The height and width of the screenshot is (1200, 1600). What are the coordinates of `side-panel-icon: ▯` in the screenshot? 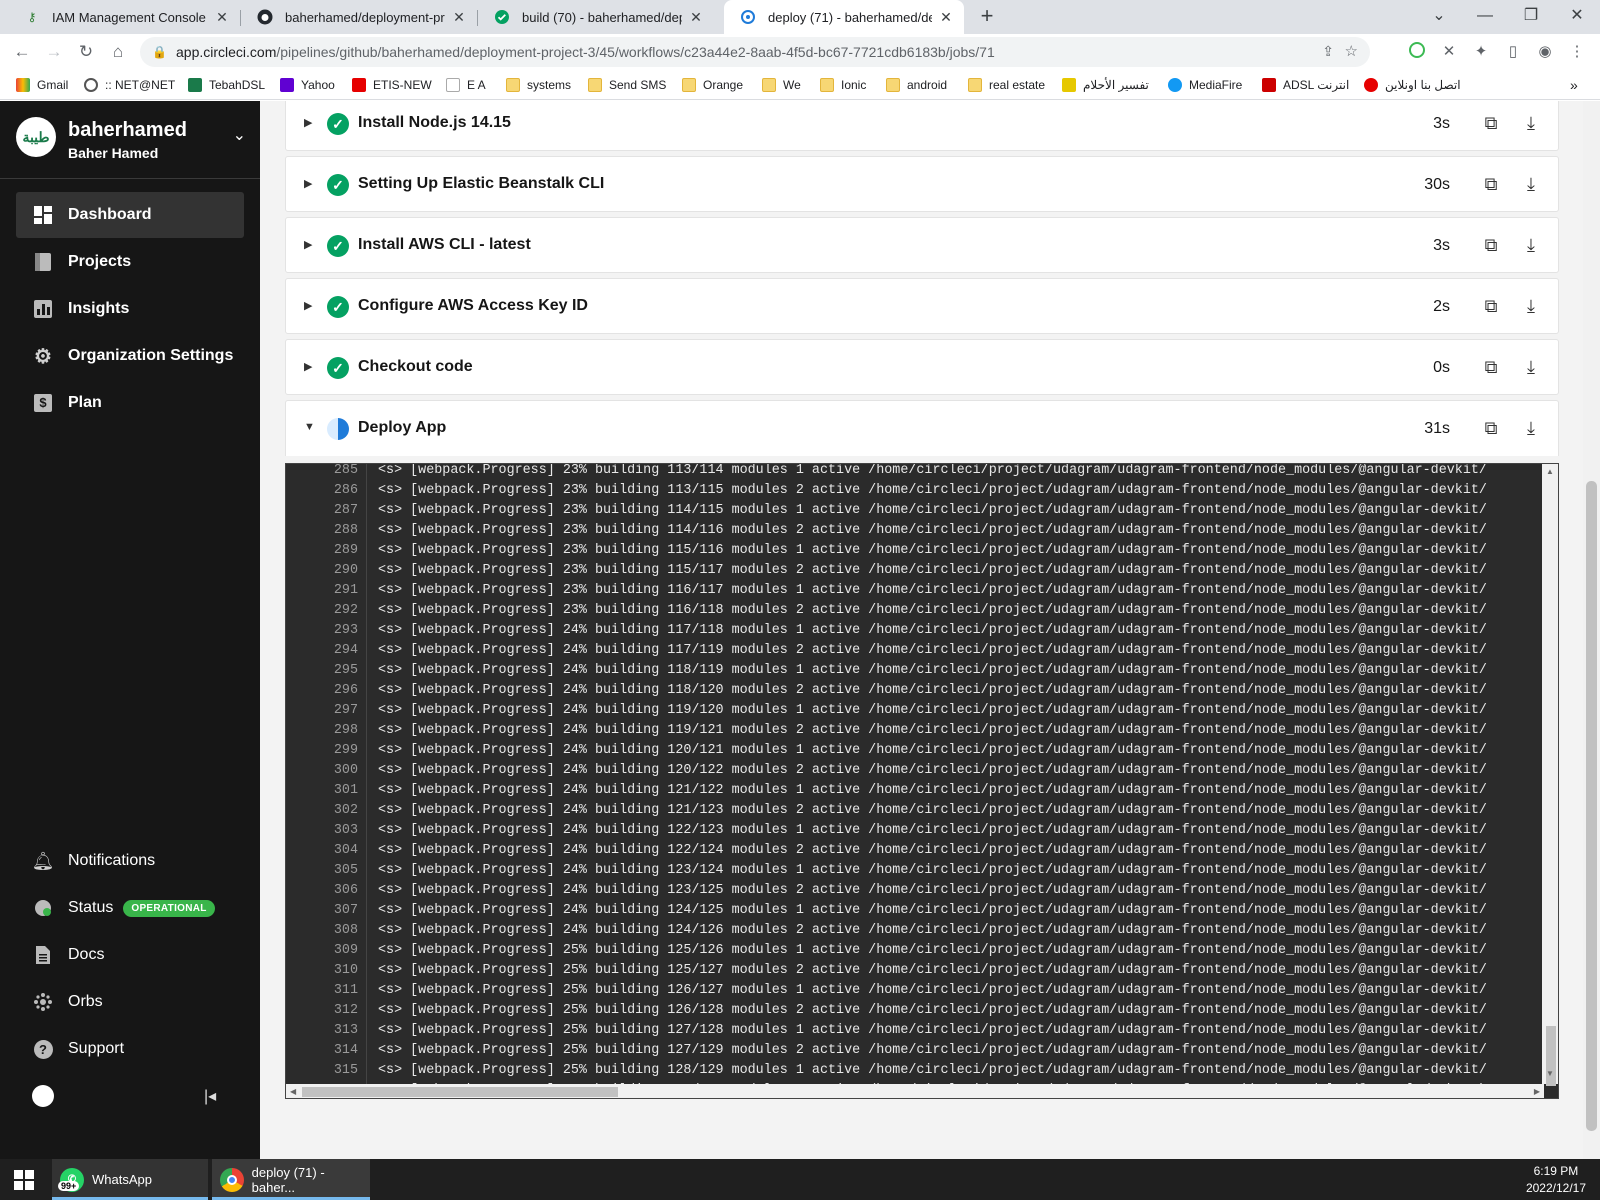 It's located at (1513, 52).